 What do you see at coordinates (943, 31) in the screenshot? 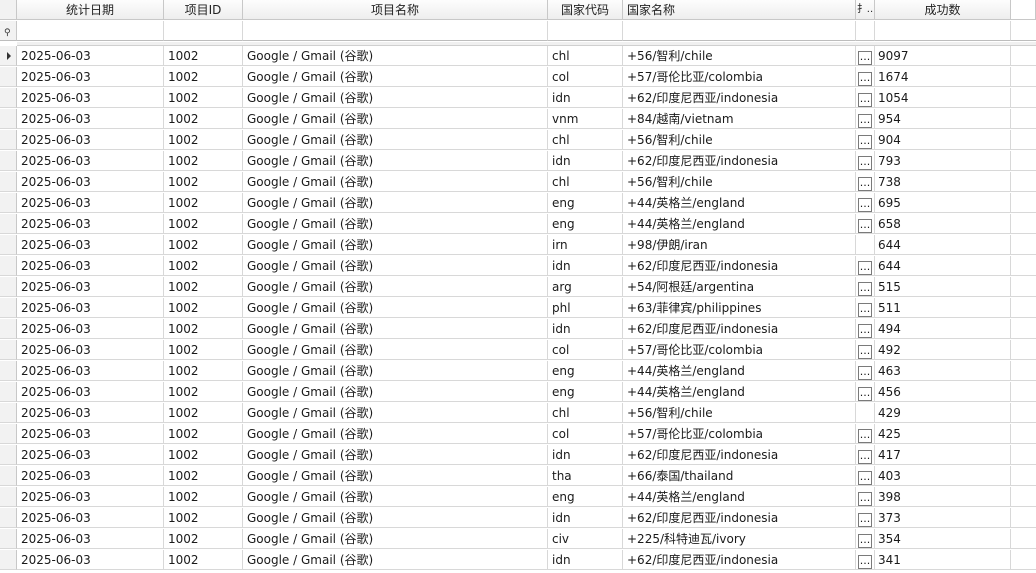
I see `filter-cell-success-count` at bounding box center [943, 31].